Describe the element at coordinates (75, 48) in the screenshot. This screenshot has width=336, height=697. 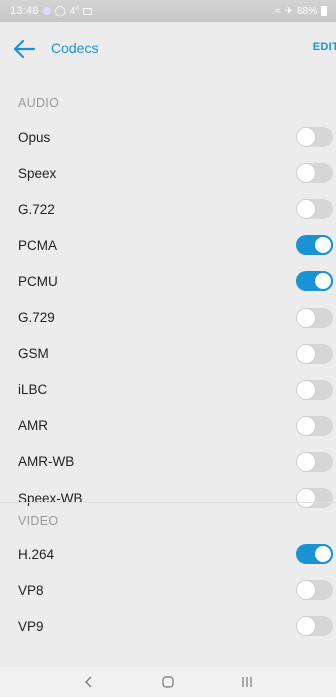
I see `page-title: Codecs` at that location.